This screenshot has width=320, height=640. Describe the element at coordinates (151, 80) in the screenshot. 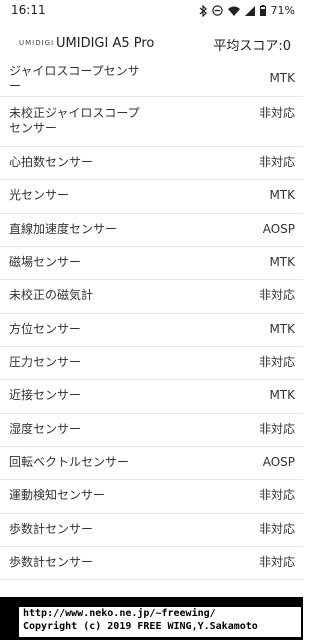

I see `sensor-row: ジャイロスコープセンサー MTK` at that location.